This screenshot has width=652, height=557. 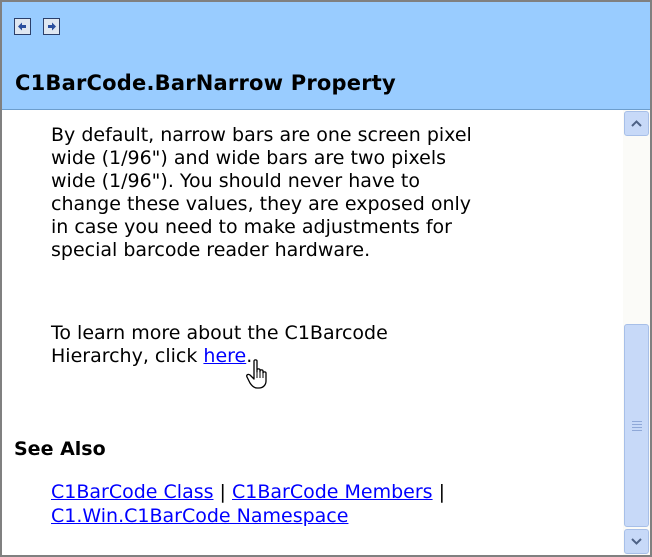 I want to click on see-also-heading: See Also, so click(x=60, y=449).